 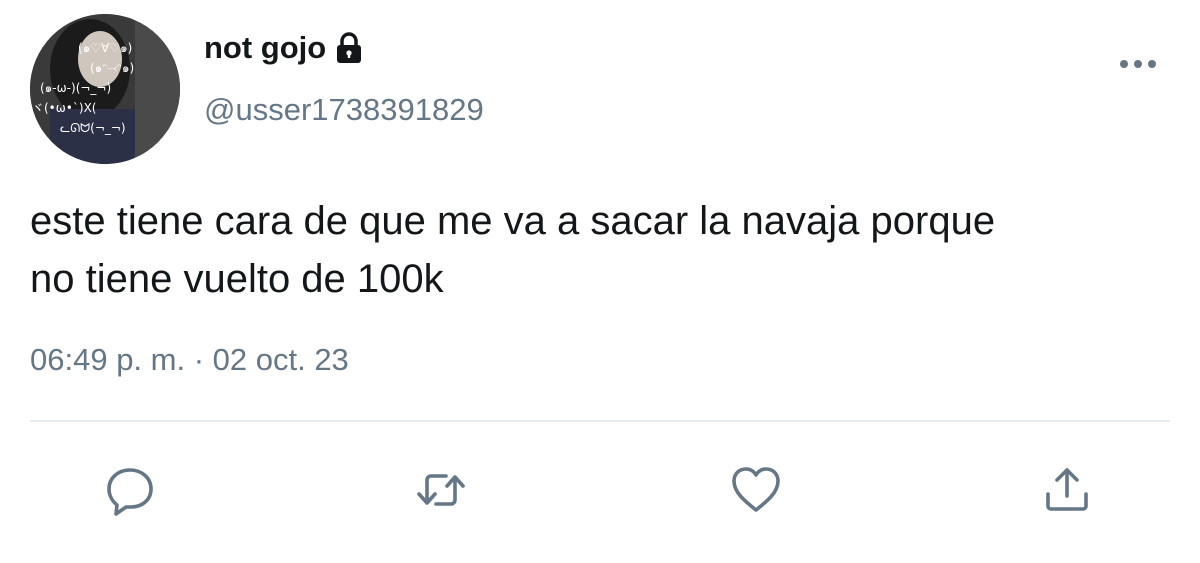 What do you see at coordinates (75, 88) in the screenshot?
I see `avatar-kaomoji-3: (๑-ω-)(¬_¬)` at bounding box center [75, 88].